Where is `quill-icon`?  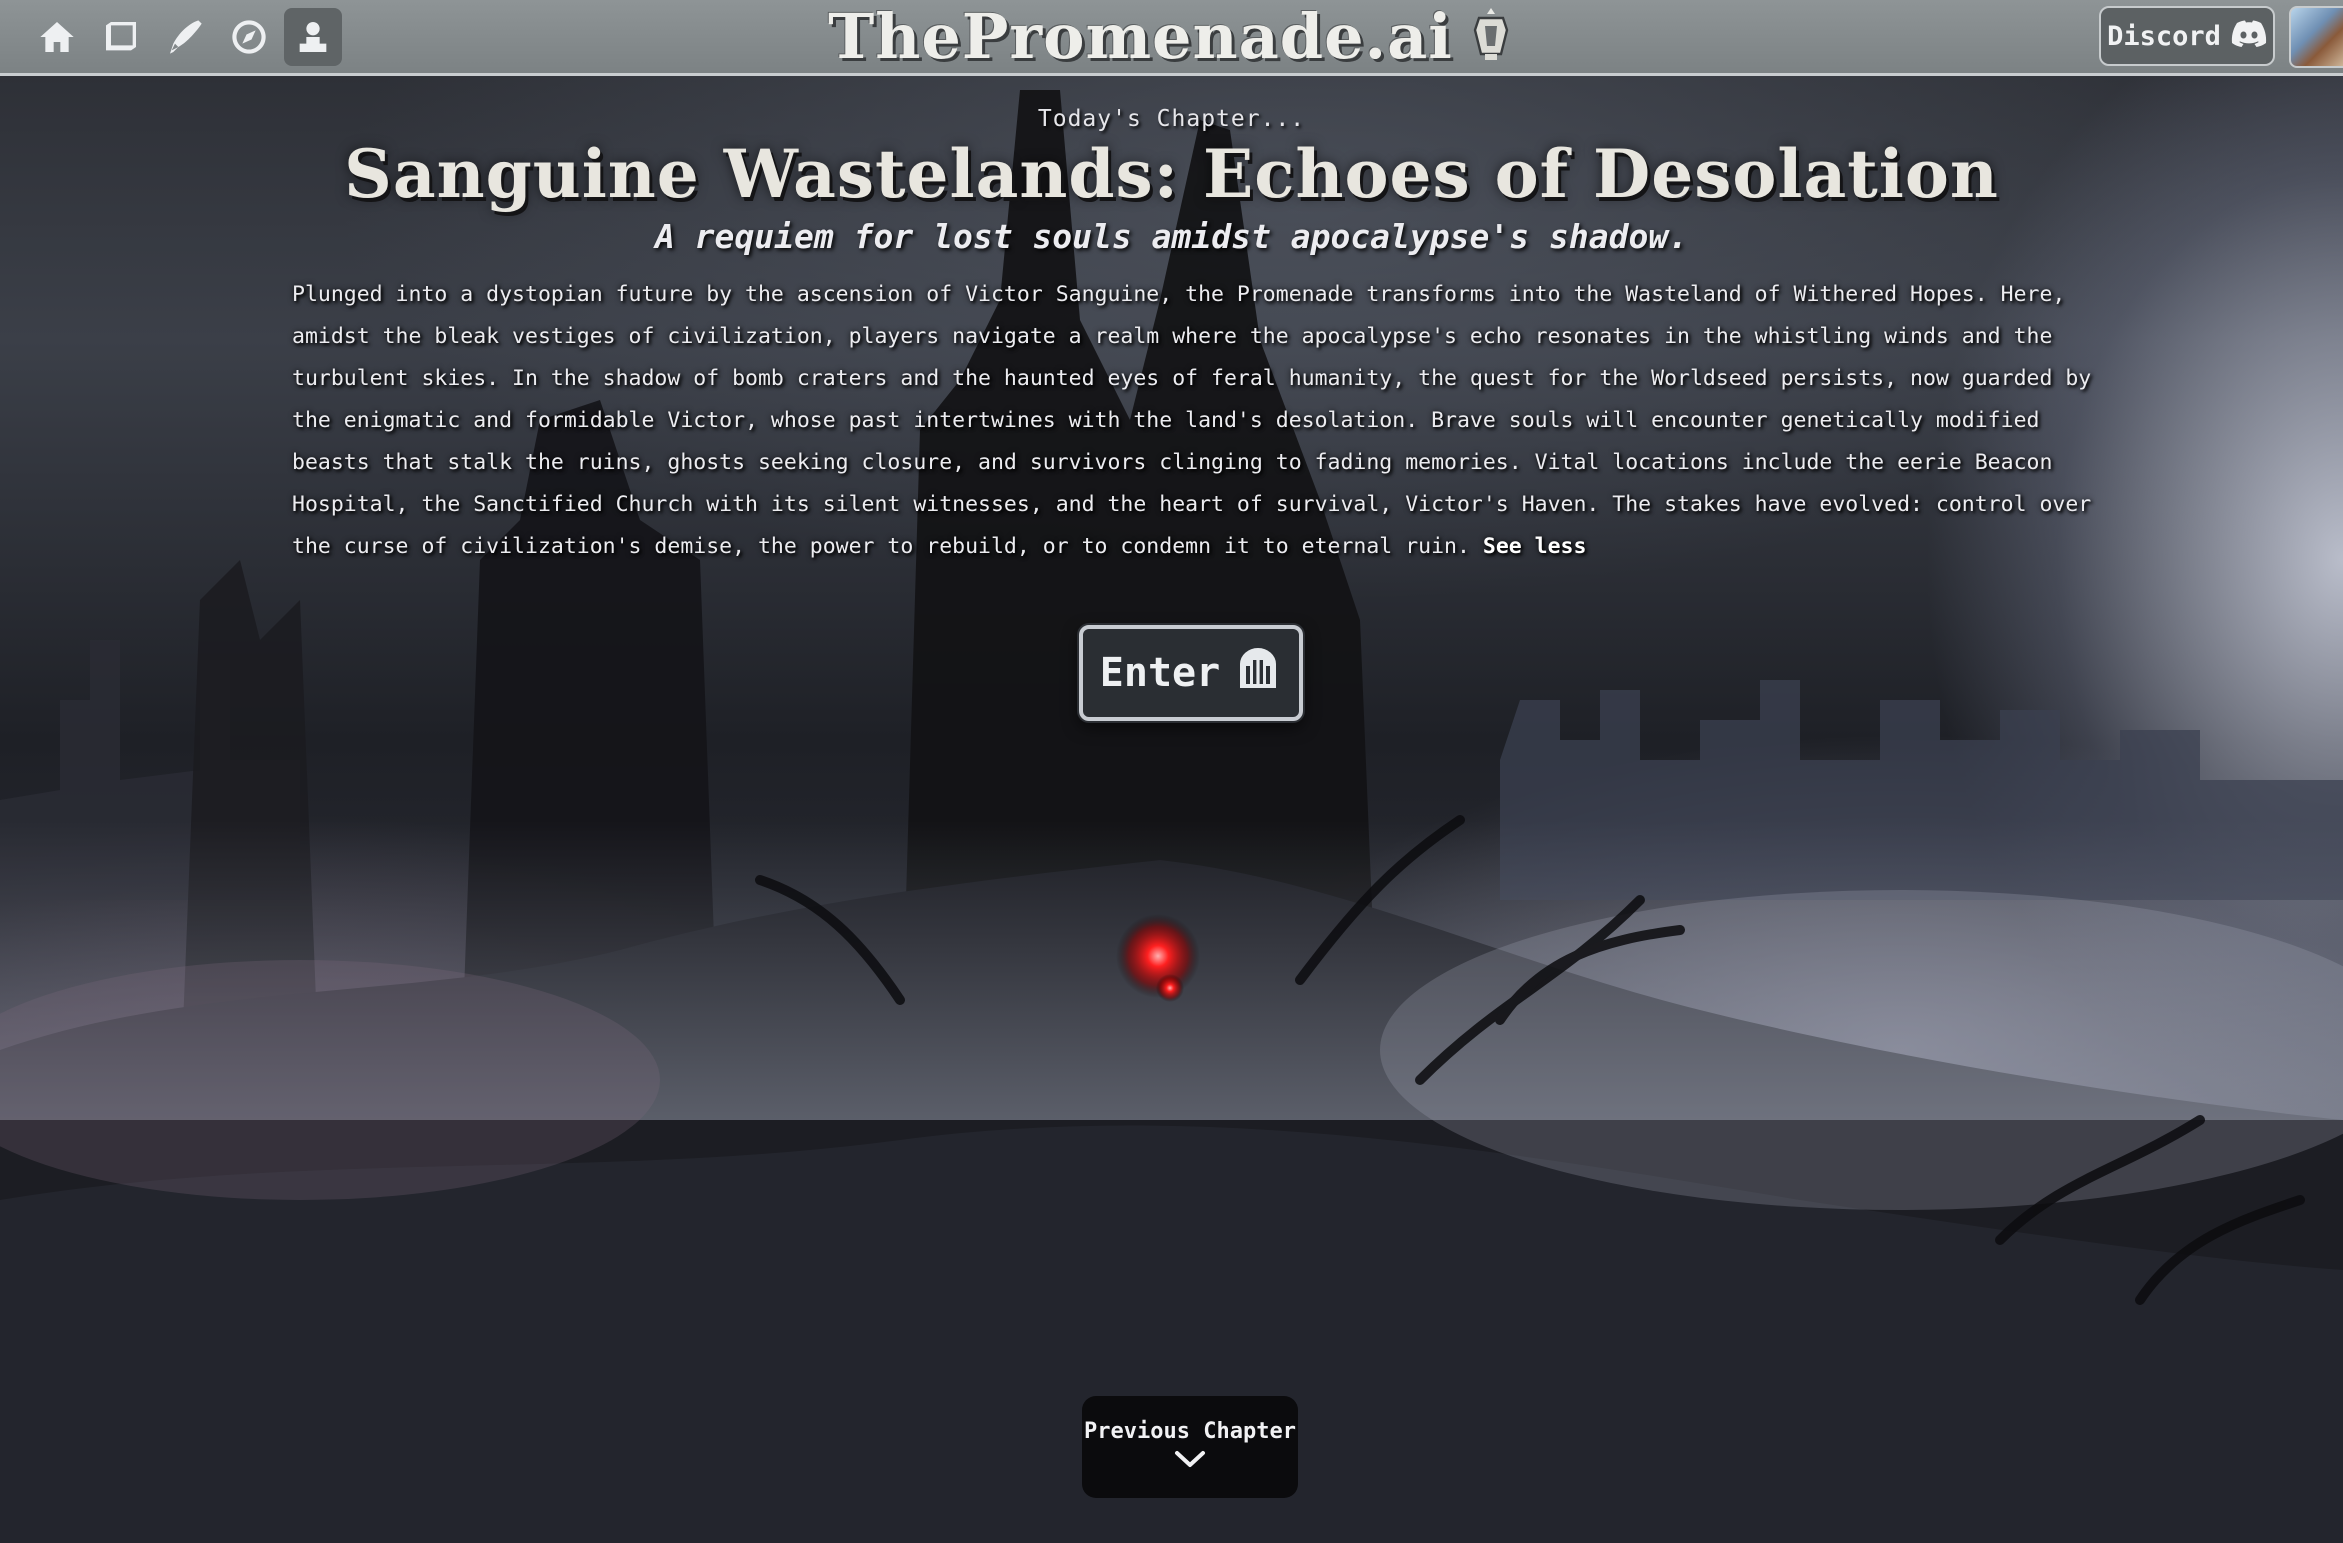 quill-icon is located at coordinates (185, 37).